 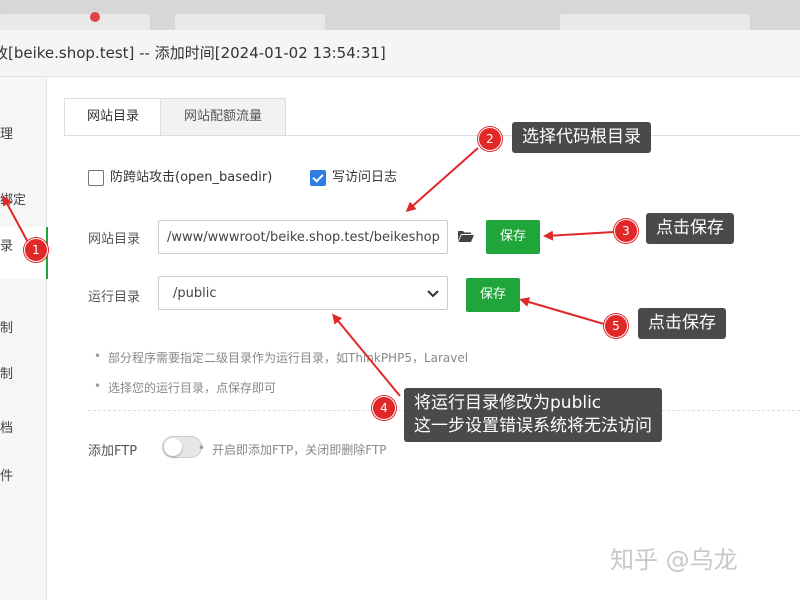 What do you see at coordinates (303, 237) in the screenshot?
I see `site-dir-input: /www/wwwroot/beike.shop.test/beikeshop` at bounding box center [303, 237].